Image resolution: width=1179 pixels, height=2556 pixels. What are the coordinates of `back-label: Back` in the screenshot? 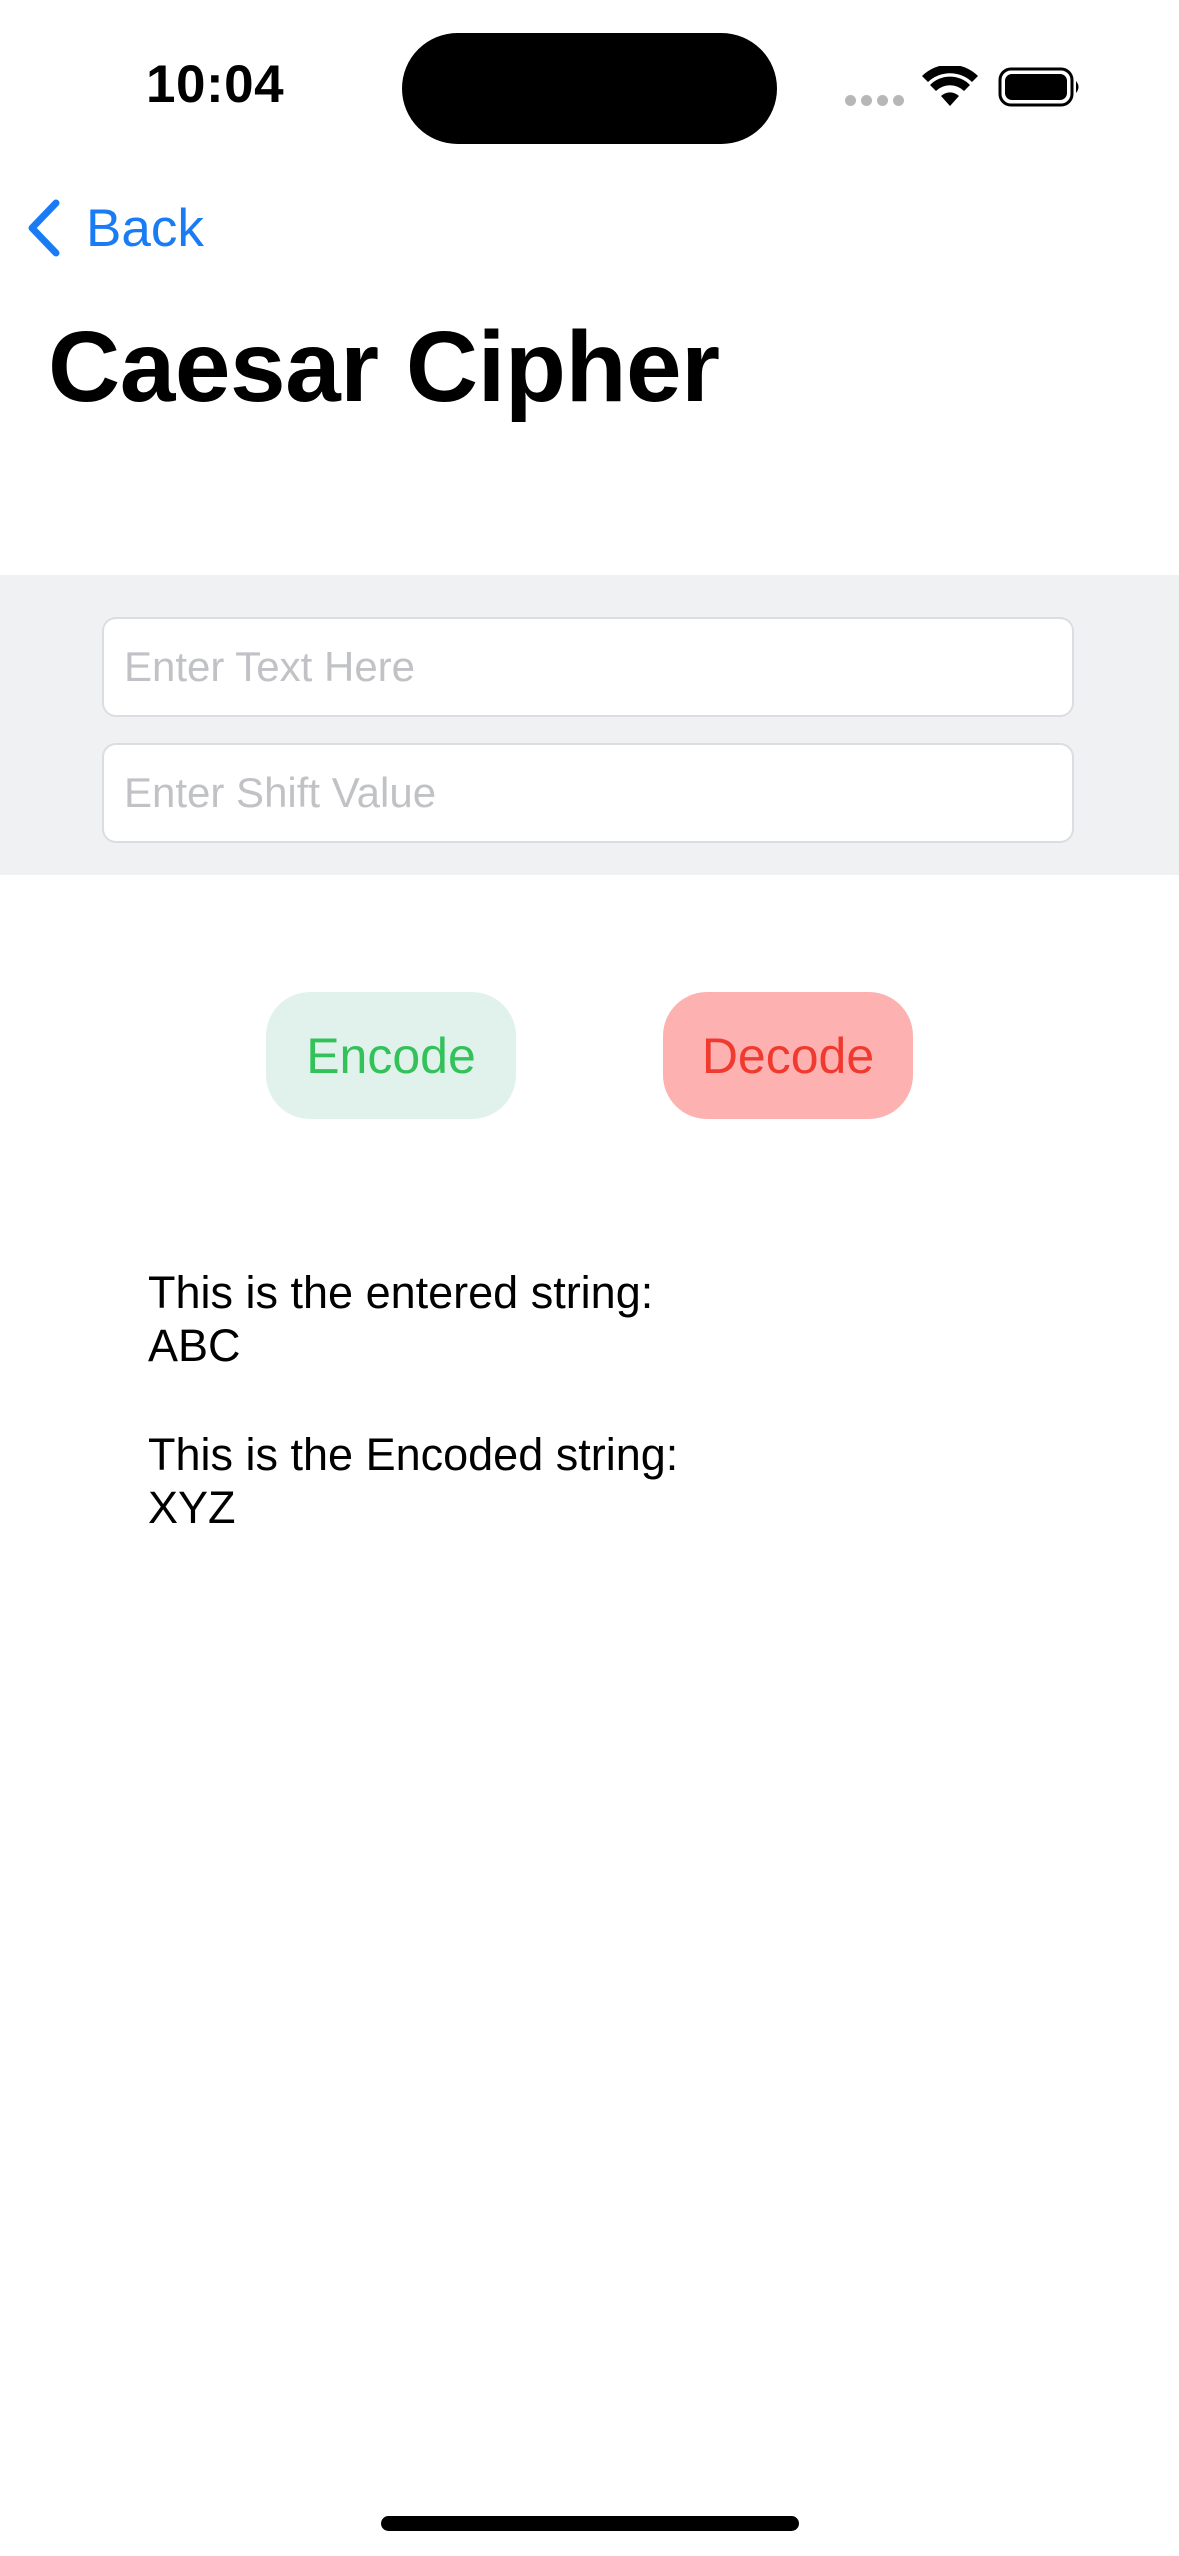 It's located at (145, 228).